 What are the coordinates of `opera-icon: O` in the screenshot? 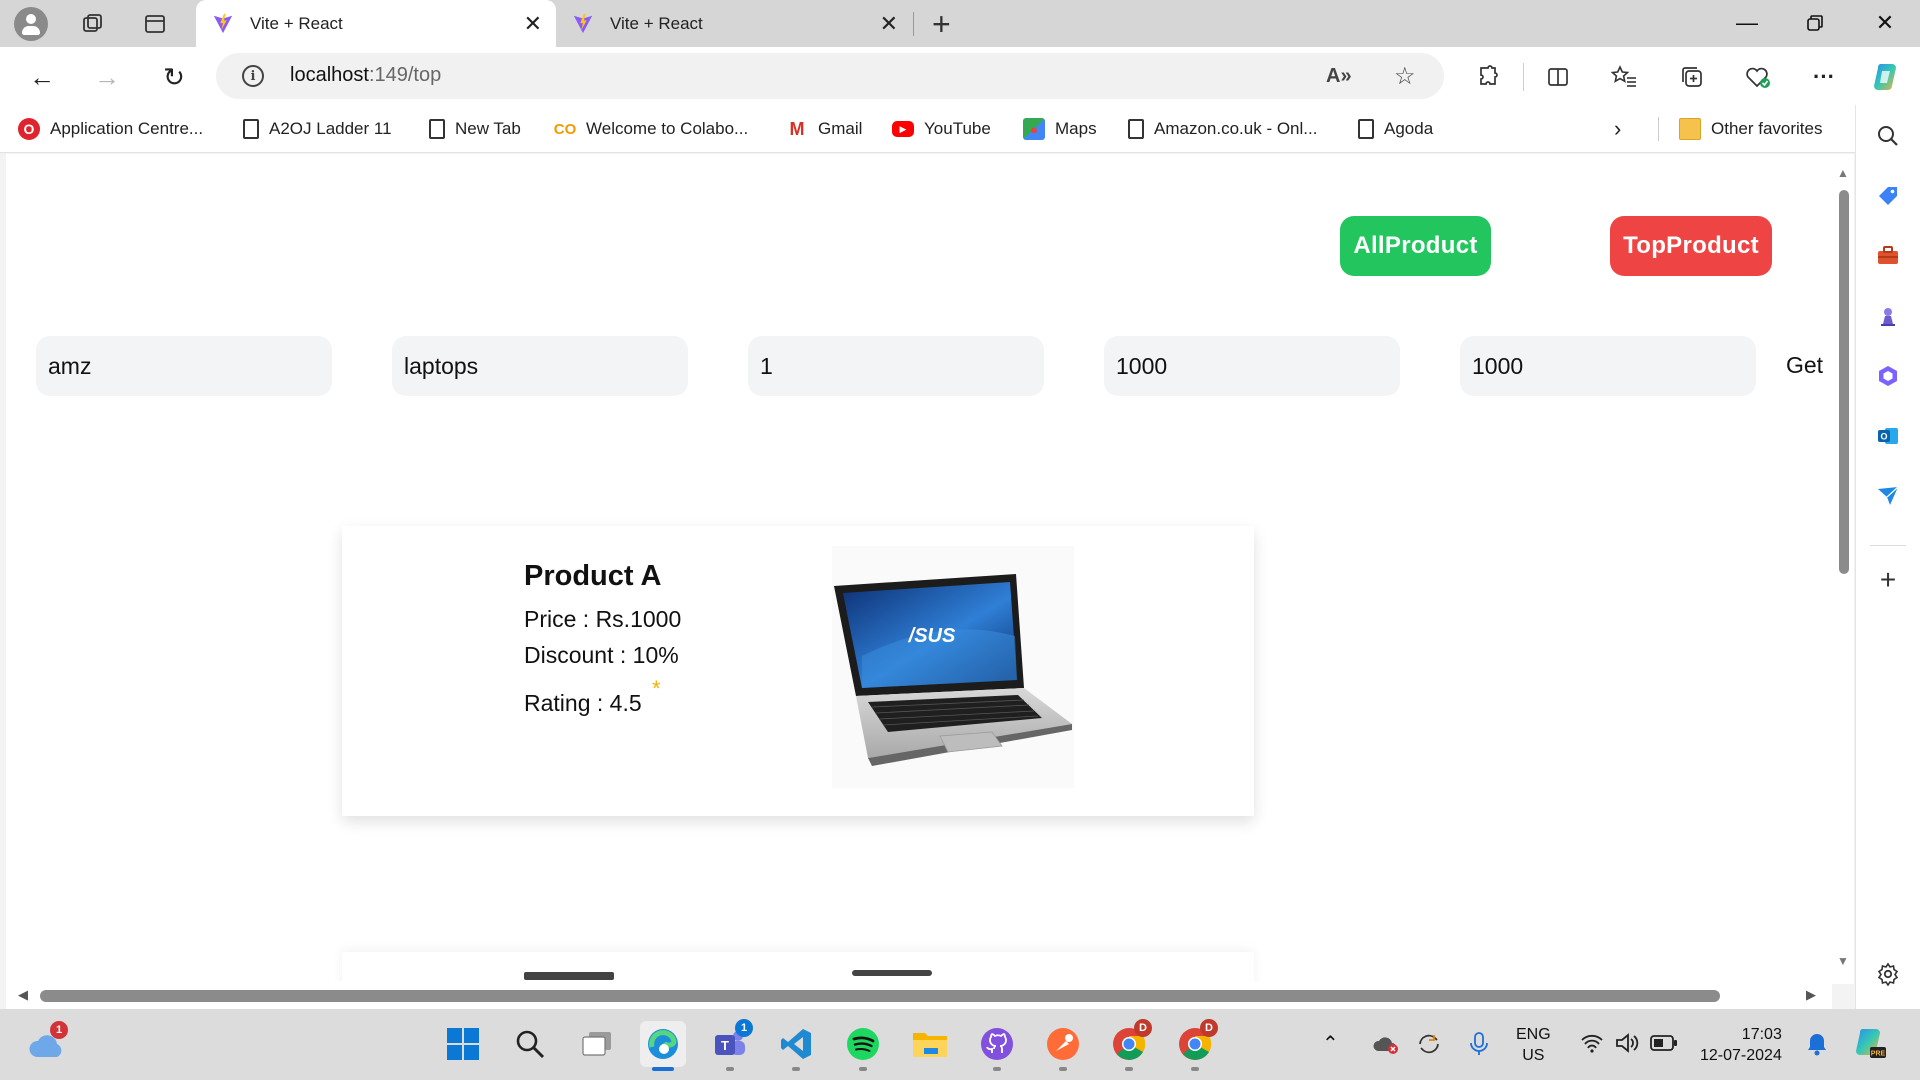 It's located at (29, 129).